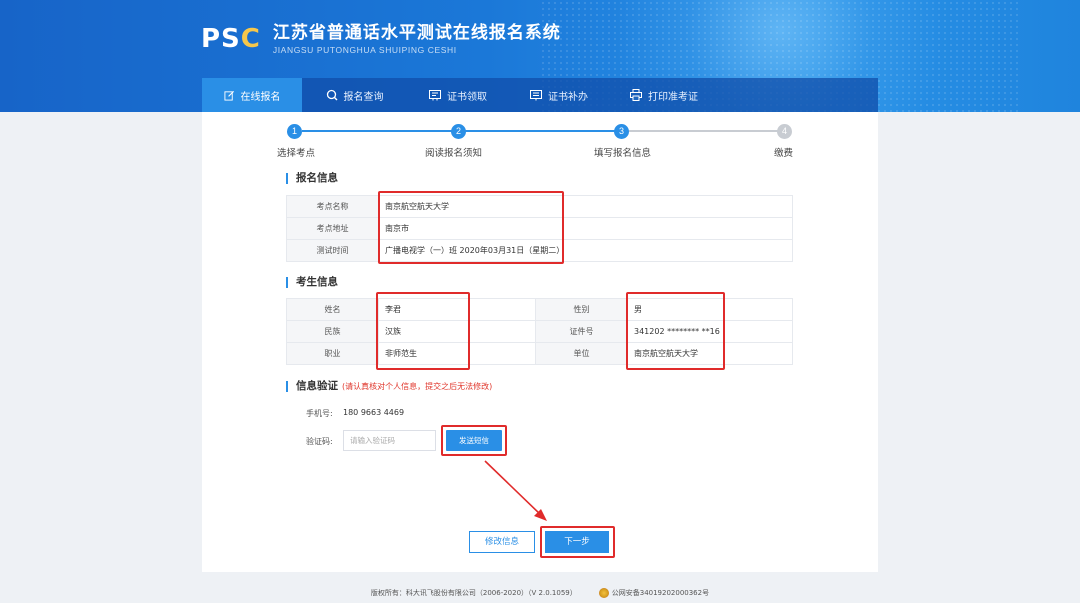  I want to click on verification-heading: 信息验证 (请认真核对个人信息，提交之后无法修改), so click(389, 386).